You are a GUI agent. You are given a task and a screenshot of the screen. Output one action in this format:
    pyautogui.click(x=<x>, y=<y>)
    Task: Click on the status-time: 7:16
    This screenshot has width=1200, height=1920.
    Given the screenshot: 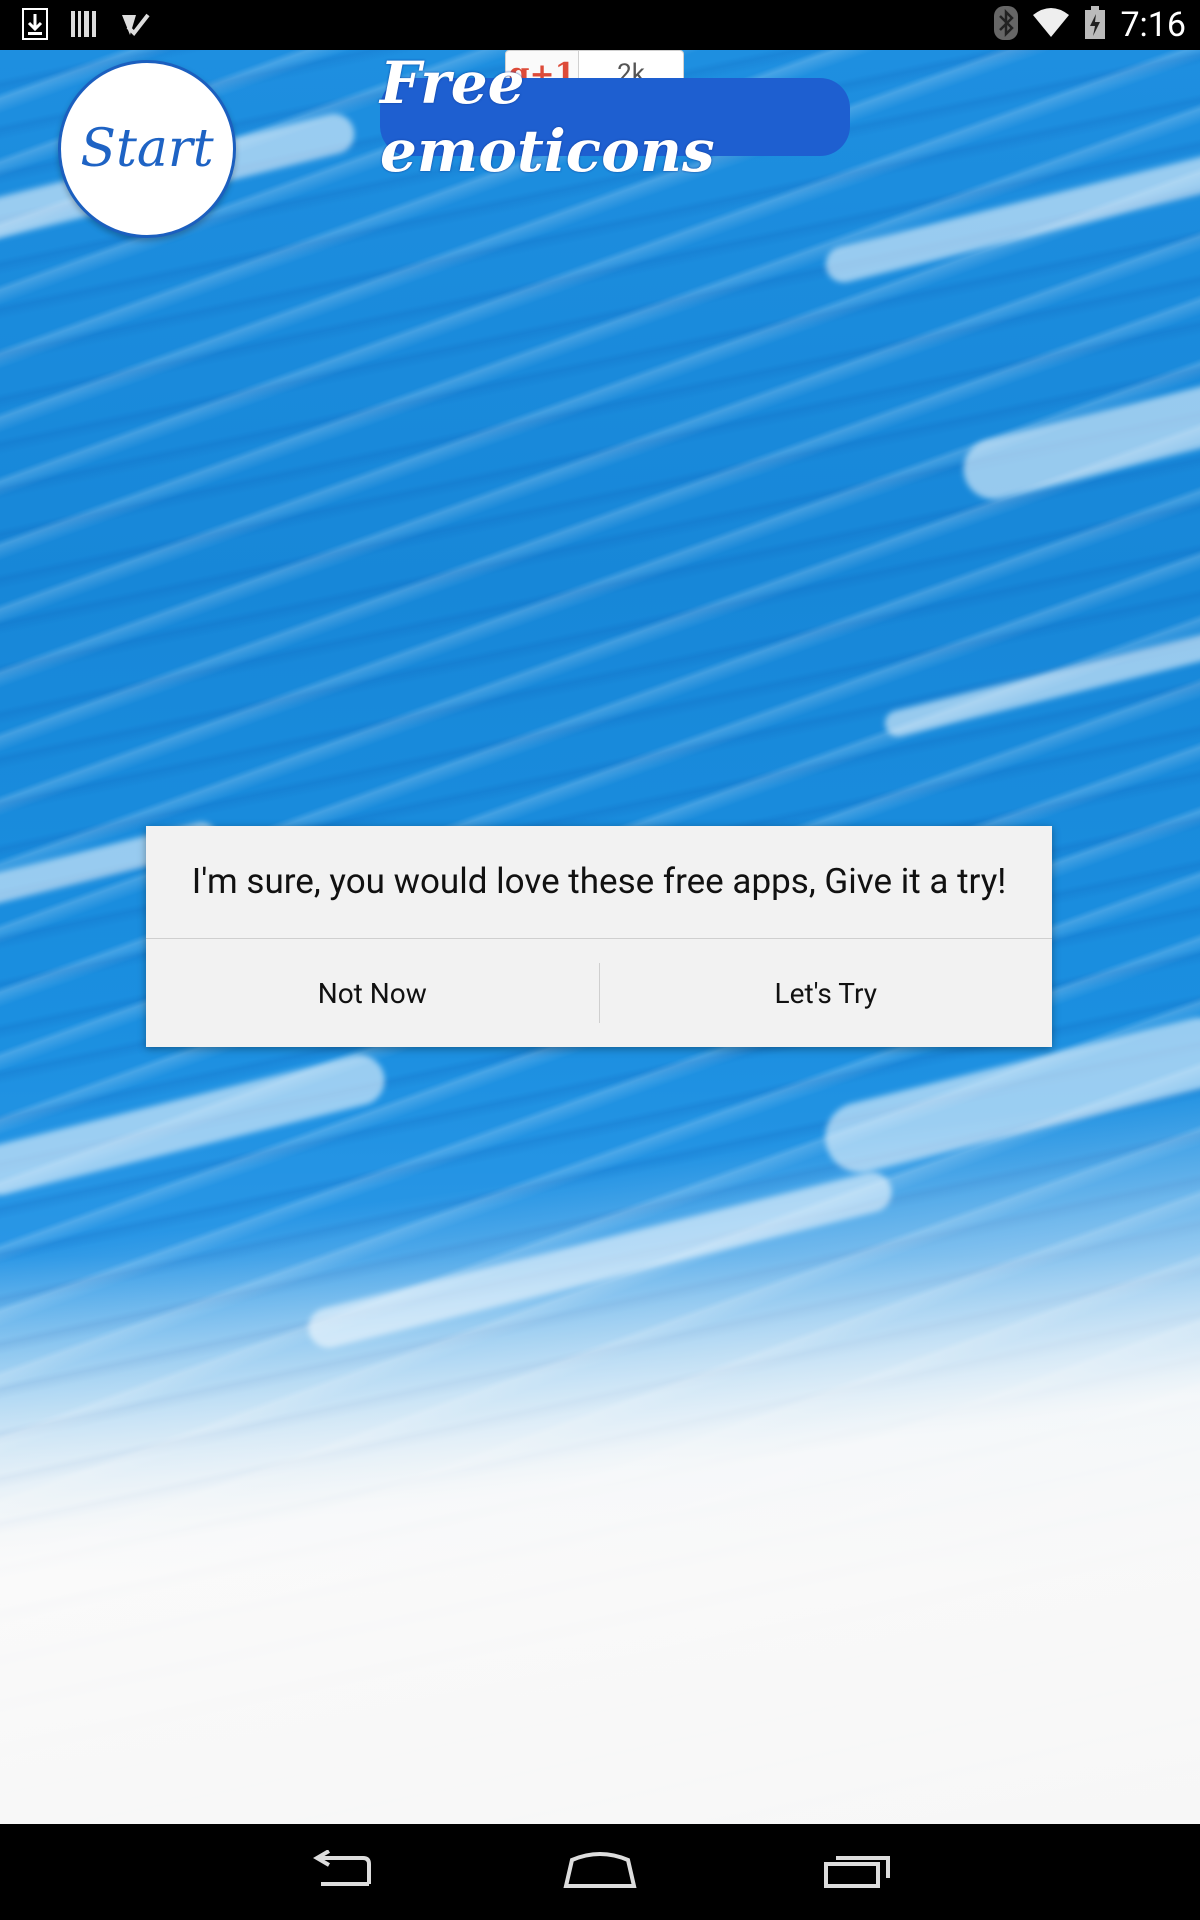 What is the action you would take?
    pyautogui.click(x=1153, y=25)
    